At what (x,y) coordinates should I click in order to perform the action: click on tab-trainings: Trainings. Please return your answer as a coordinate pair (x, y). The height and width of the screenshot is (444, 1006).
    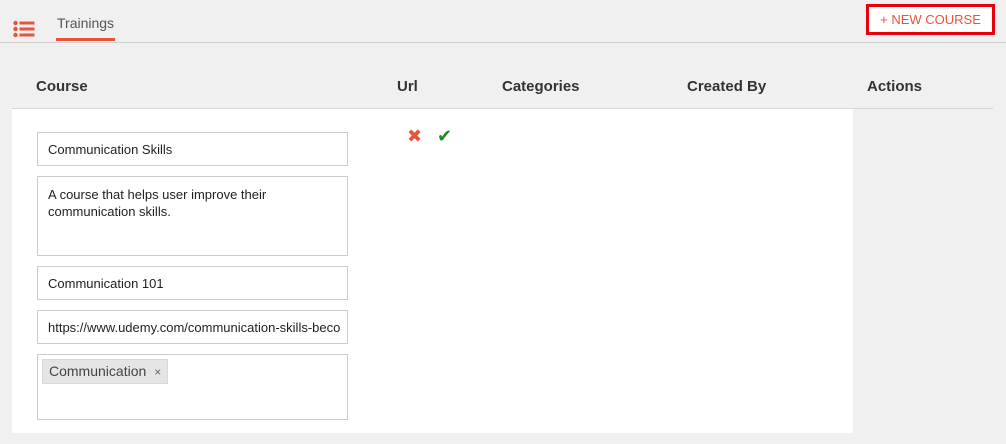
    Looking at the image, I should click on (85, 23).